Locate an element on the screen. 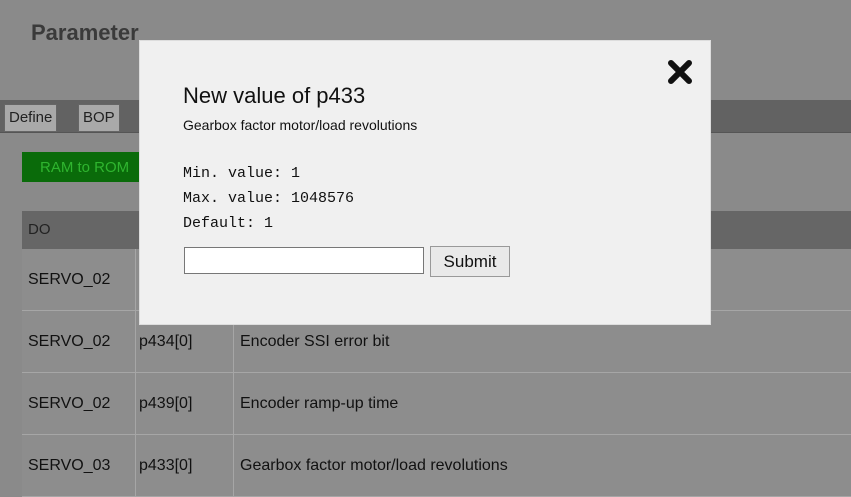 This screenshot has height=497, width=851. dialog-title: New value of p433 is located at coordinates (274, 95).